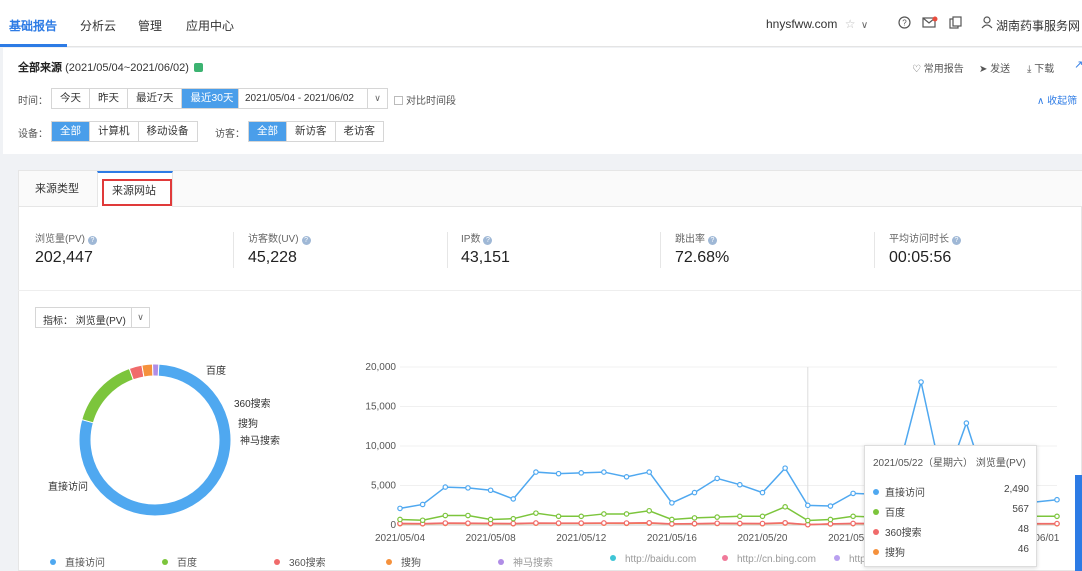 Image resolution: width=1082 pixels, height=571 pixels. I want to click on star-icon: ☆, so click(850, 24).